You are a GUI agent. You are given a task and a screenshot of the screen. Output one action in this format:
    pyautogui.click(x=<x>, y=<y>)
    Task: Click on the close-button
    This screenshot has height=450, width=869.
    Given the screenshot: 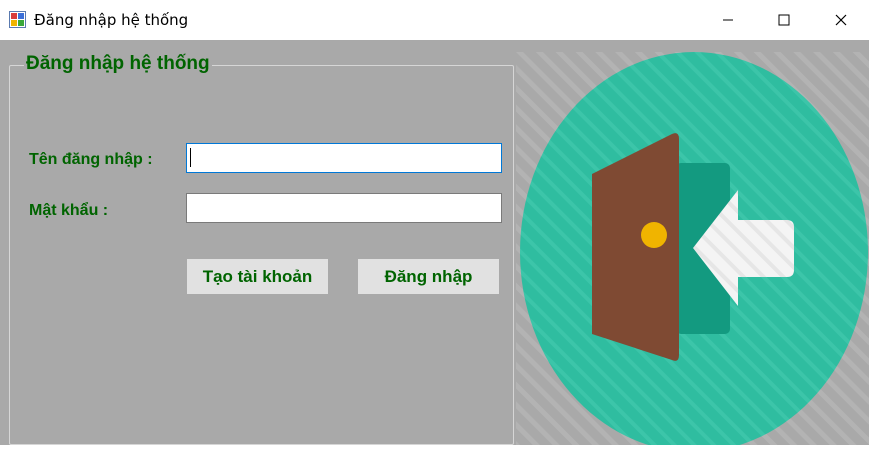 What is the action you would take?
    pyautogui.click(x=841, y=20)
    